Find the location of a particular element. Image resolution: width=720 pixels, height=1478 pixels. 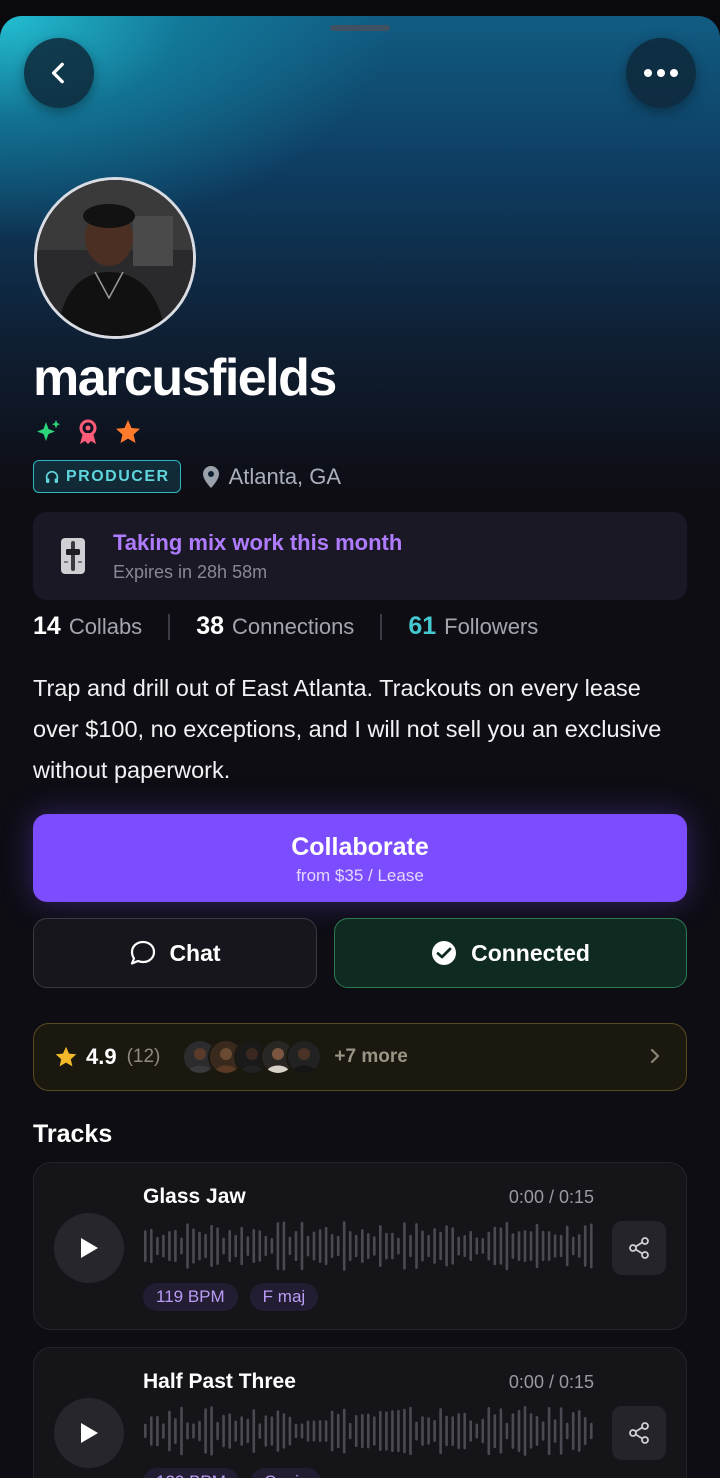

collaborate-button: Collaborate from $35 / Lease is located at coordinates (360, 858).